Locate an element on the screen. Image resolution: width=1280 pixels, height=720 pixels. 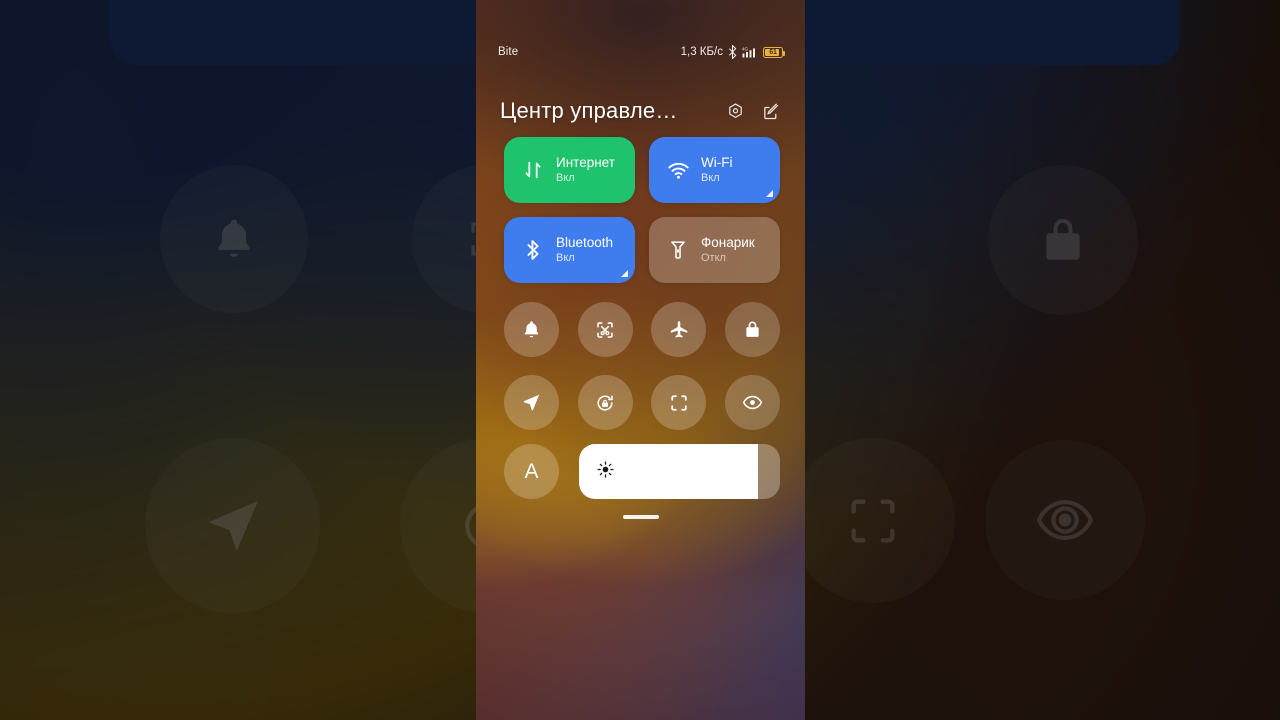
network-speed-label: 1,3 КБ/c is located at coordinates (701, 52).